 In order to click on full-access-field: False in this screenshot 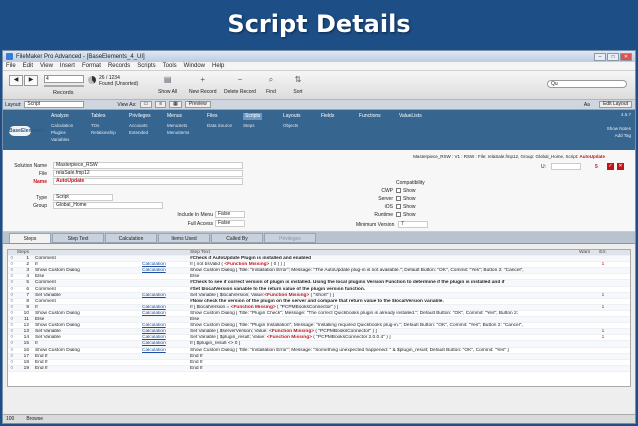, I will do `click(230, 223)`.